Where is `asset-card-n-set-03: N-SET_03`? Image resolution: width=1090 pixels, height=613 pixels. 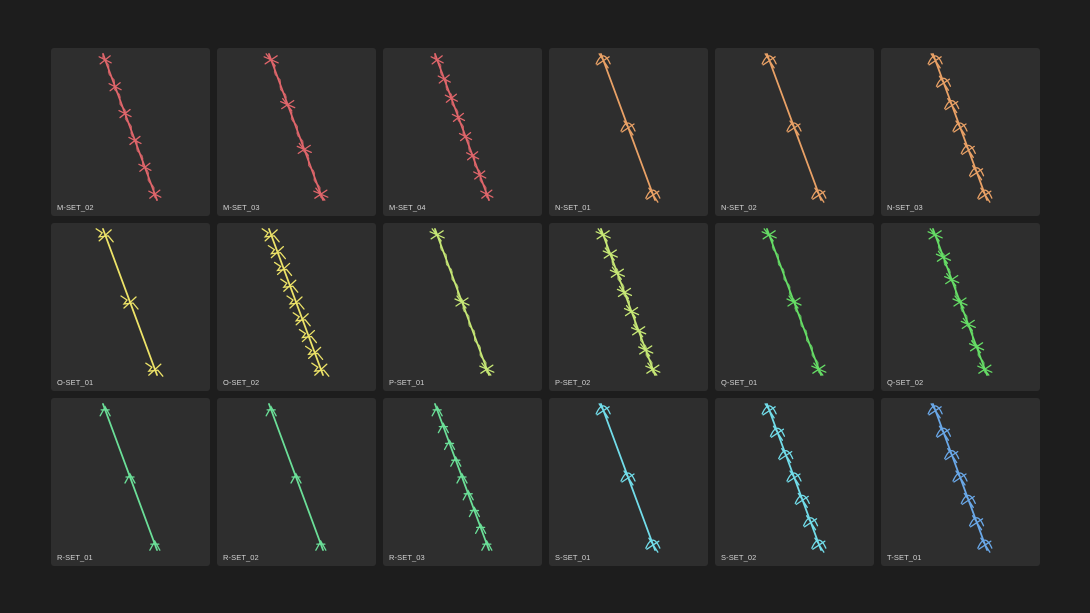
asset-card-n-set-03: N-SET_03 is located at coordinates (960, 132).